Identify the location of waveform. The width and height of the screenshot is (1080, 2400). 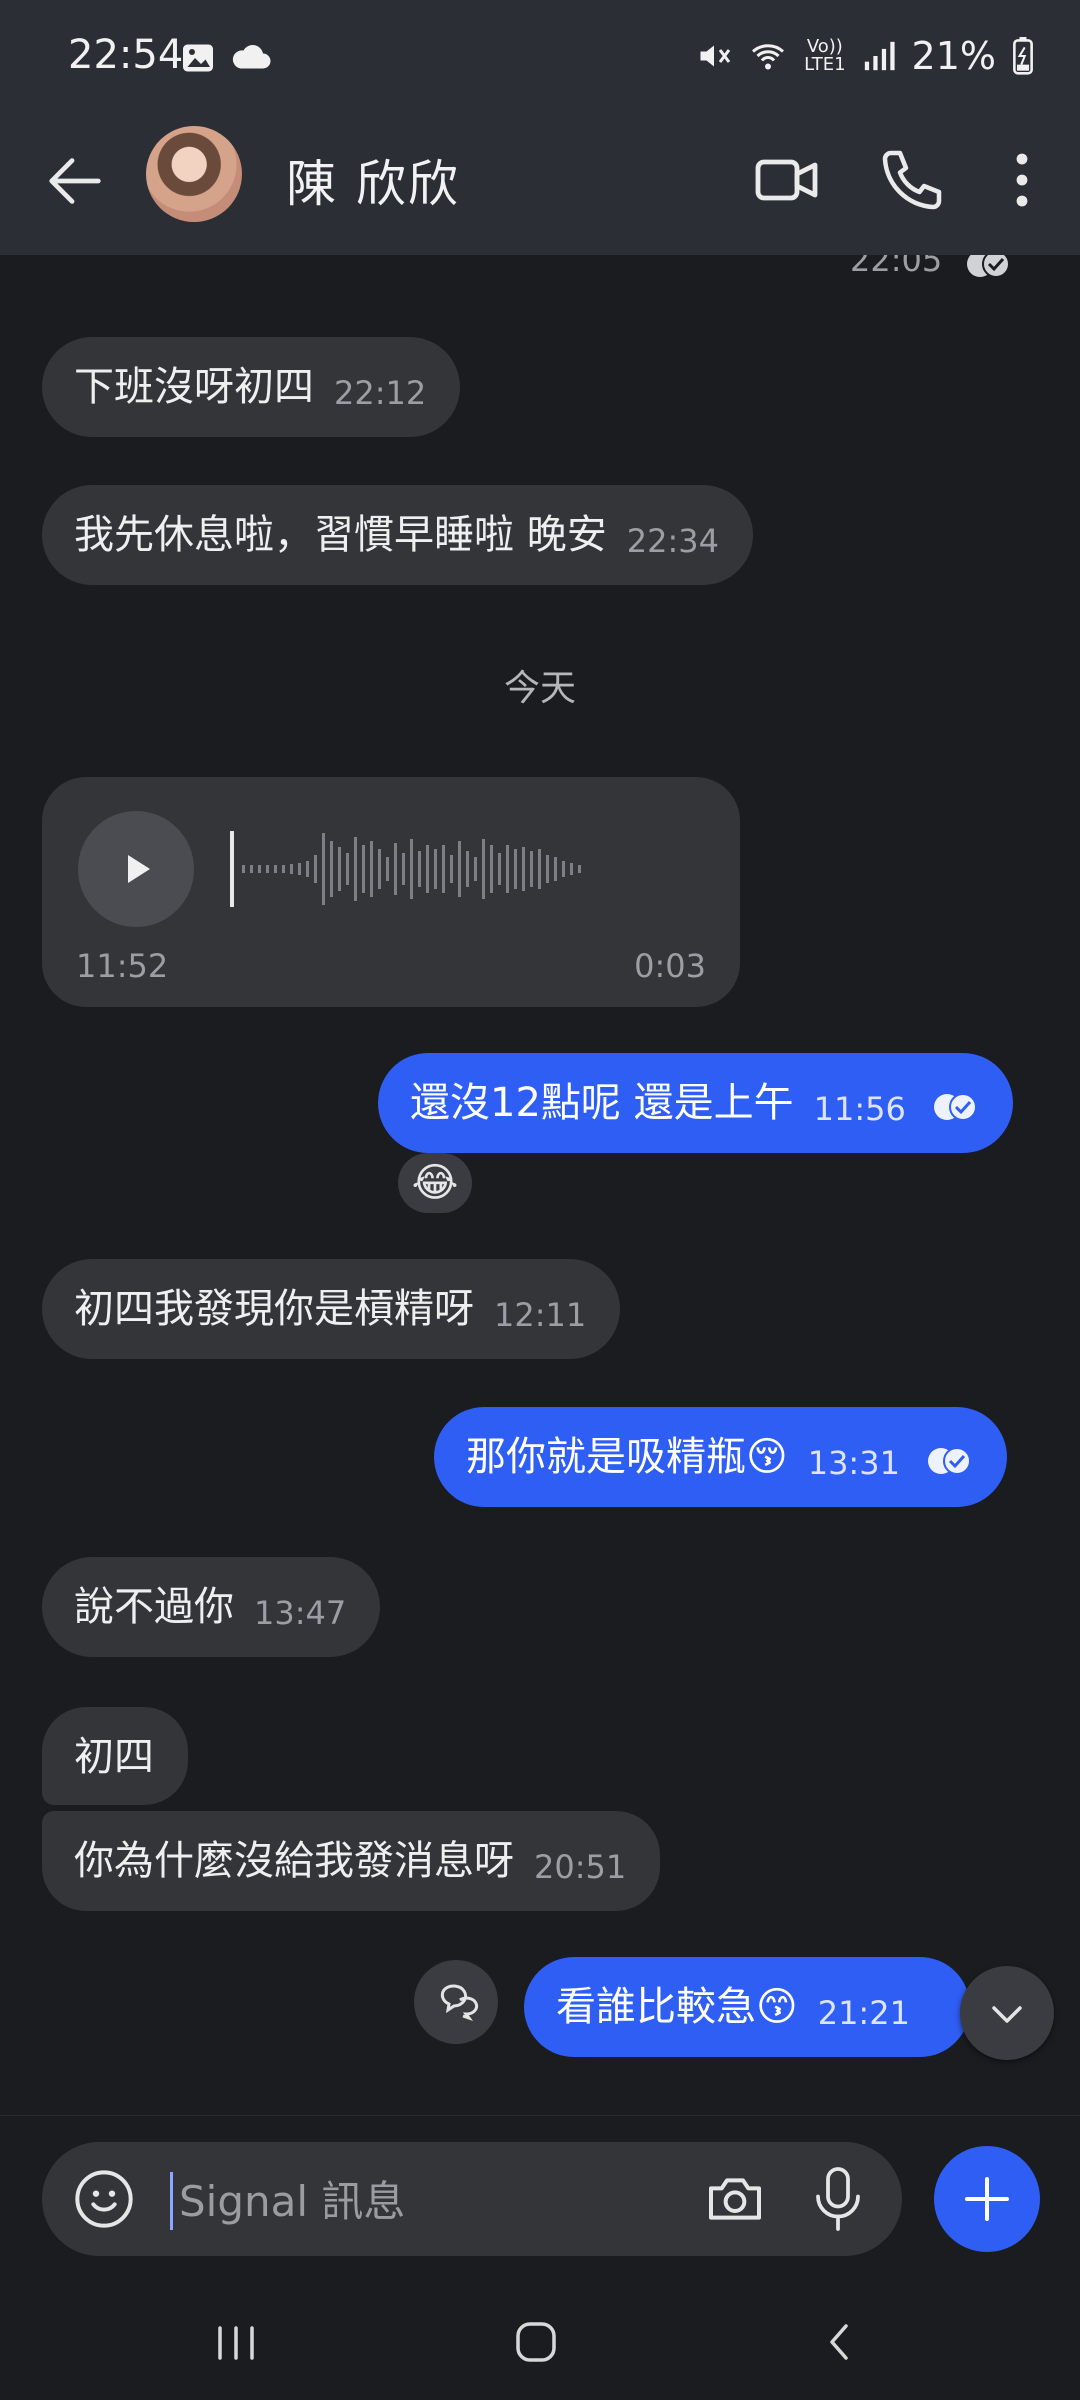
(480, 869).